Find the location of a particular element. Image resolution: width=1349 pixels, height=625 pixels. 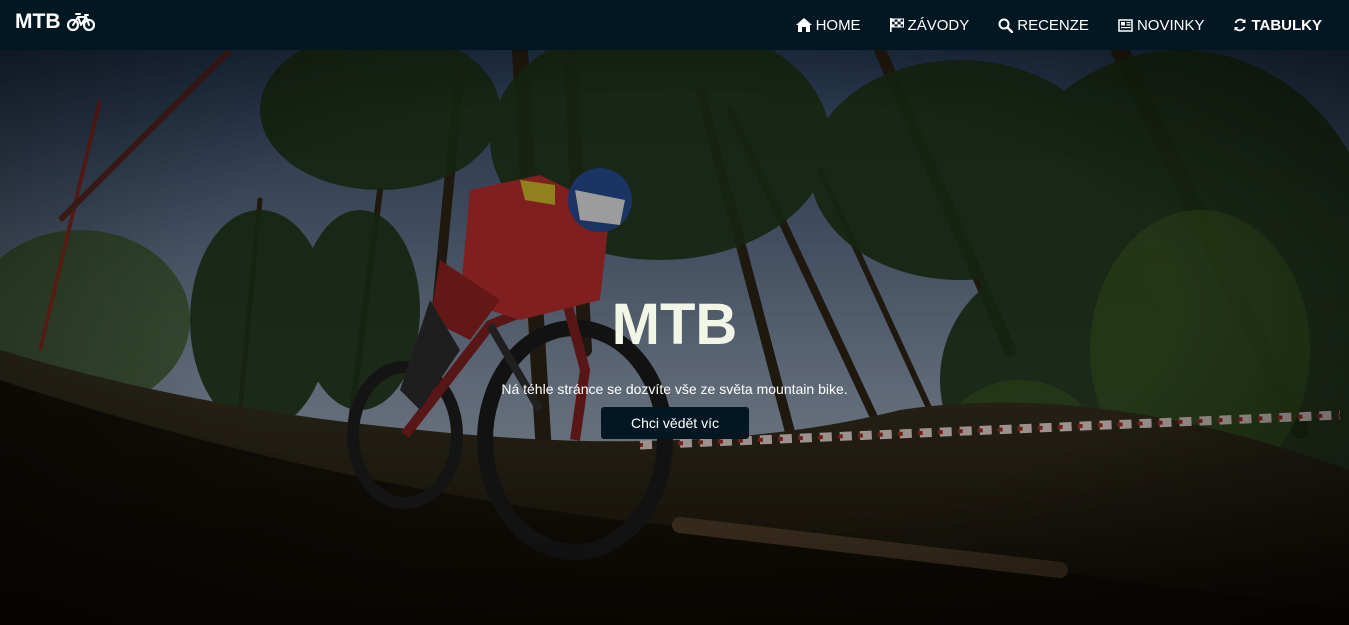

learn-more-button: Chci vědět víc is located at coordinates (675, 423).